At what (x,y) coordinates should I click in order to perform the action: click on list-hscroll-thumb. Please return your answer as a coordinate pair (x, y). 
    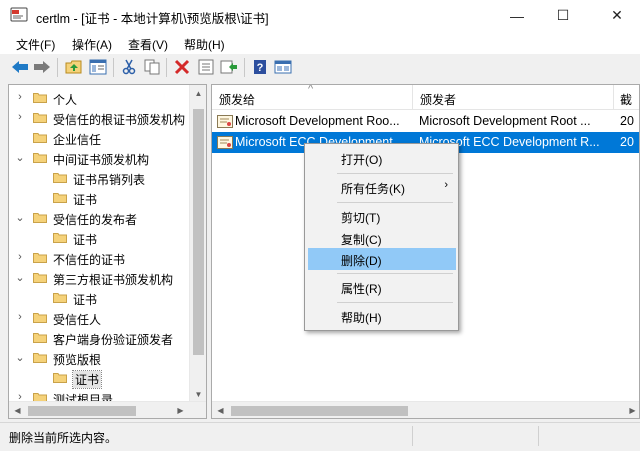
    Looking at the image, I should click on (319, 411).